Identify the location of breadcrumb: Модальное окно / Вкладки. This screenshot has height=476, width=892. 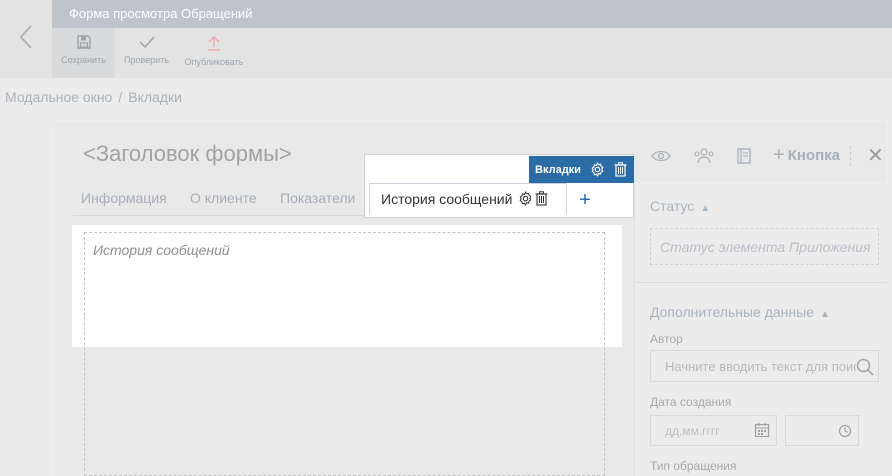
(93, 97).